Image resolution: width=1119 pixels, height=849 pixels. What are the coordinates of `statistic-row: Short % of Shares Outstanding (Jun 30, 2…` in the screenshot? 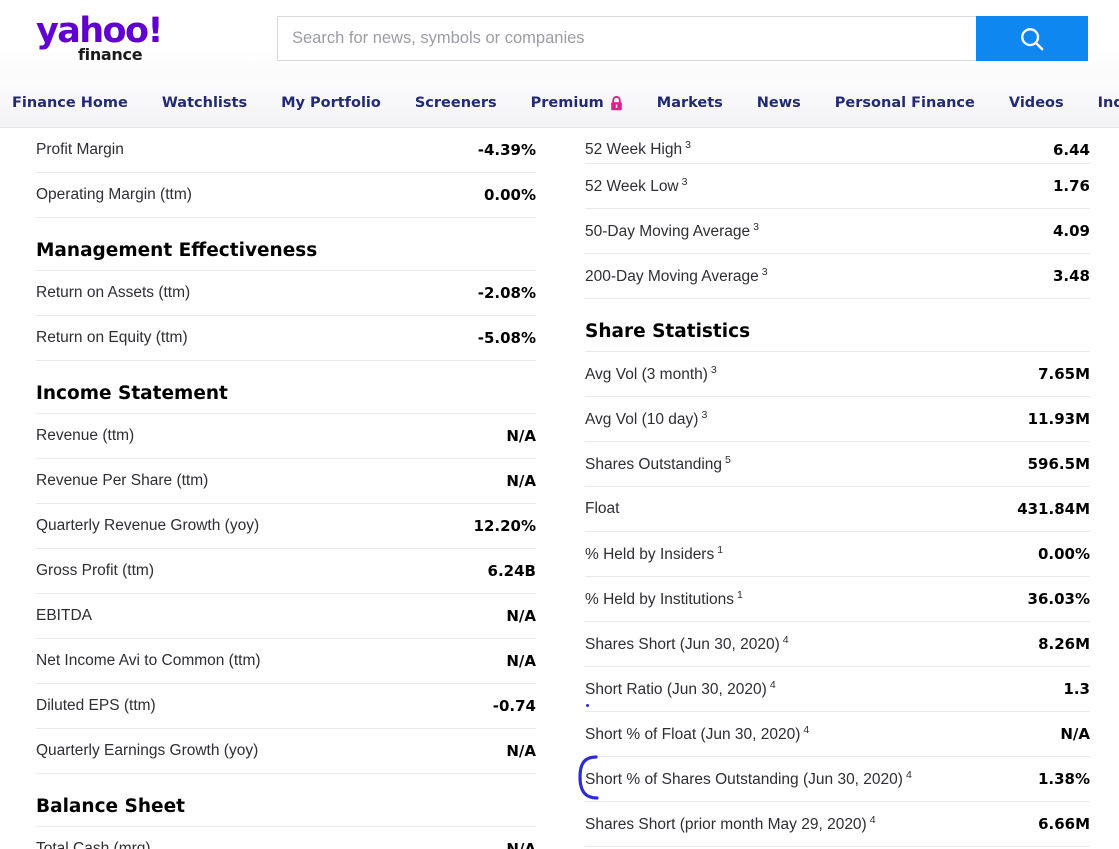 It's located at (837, 779).